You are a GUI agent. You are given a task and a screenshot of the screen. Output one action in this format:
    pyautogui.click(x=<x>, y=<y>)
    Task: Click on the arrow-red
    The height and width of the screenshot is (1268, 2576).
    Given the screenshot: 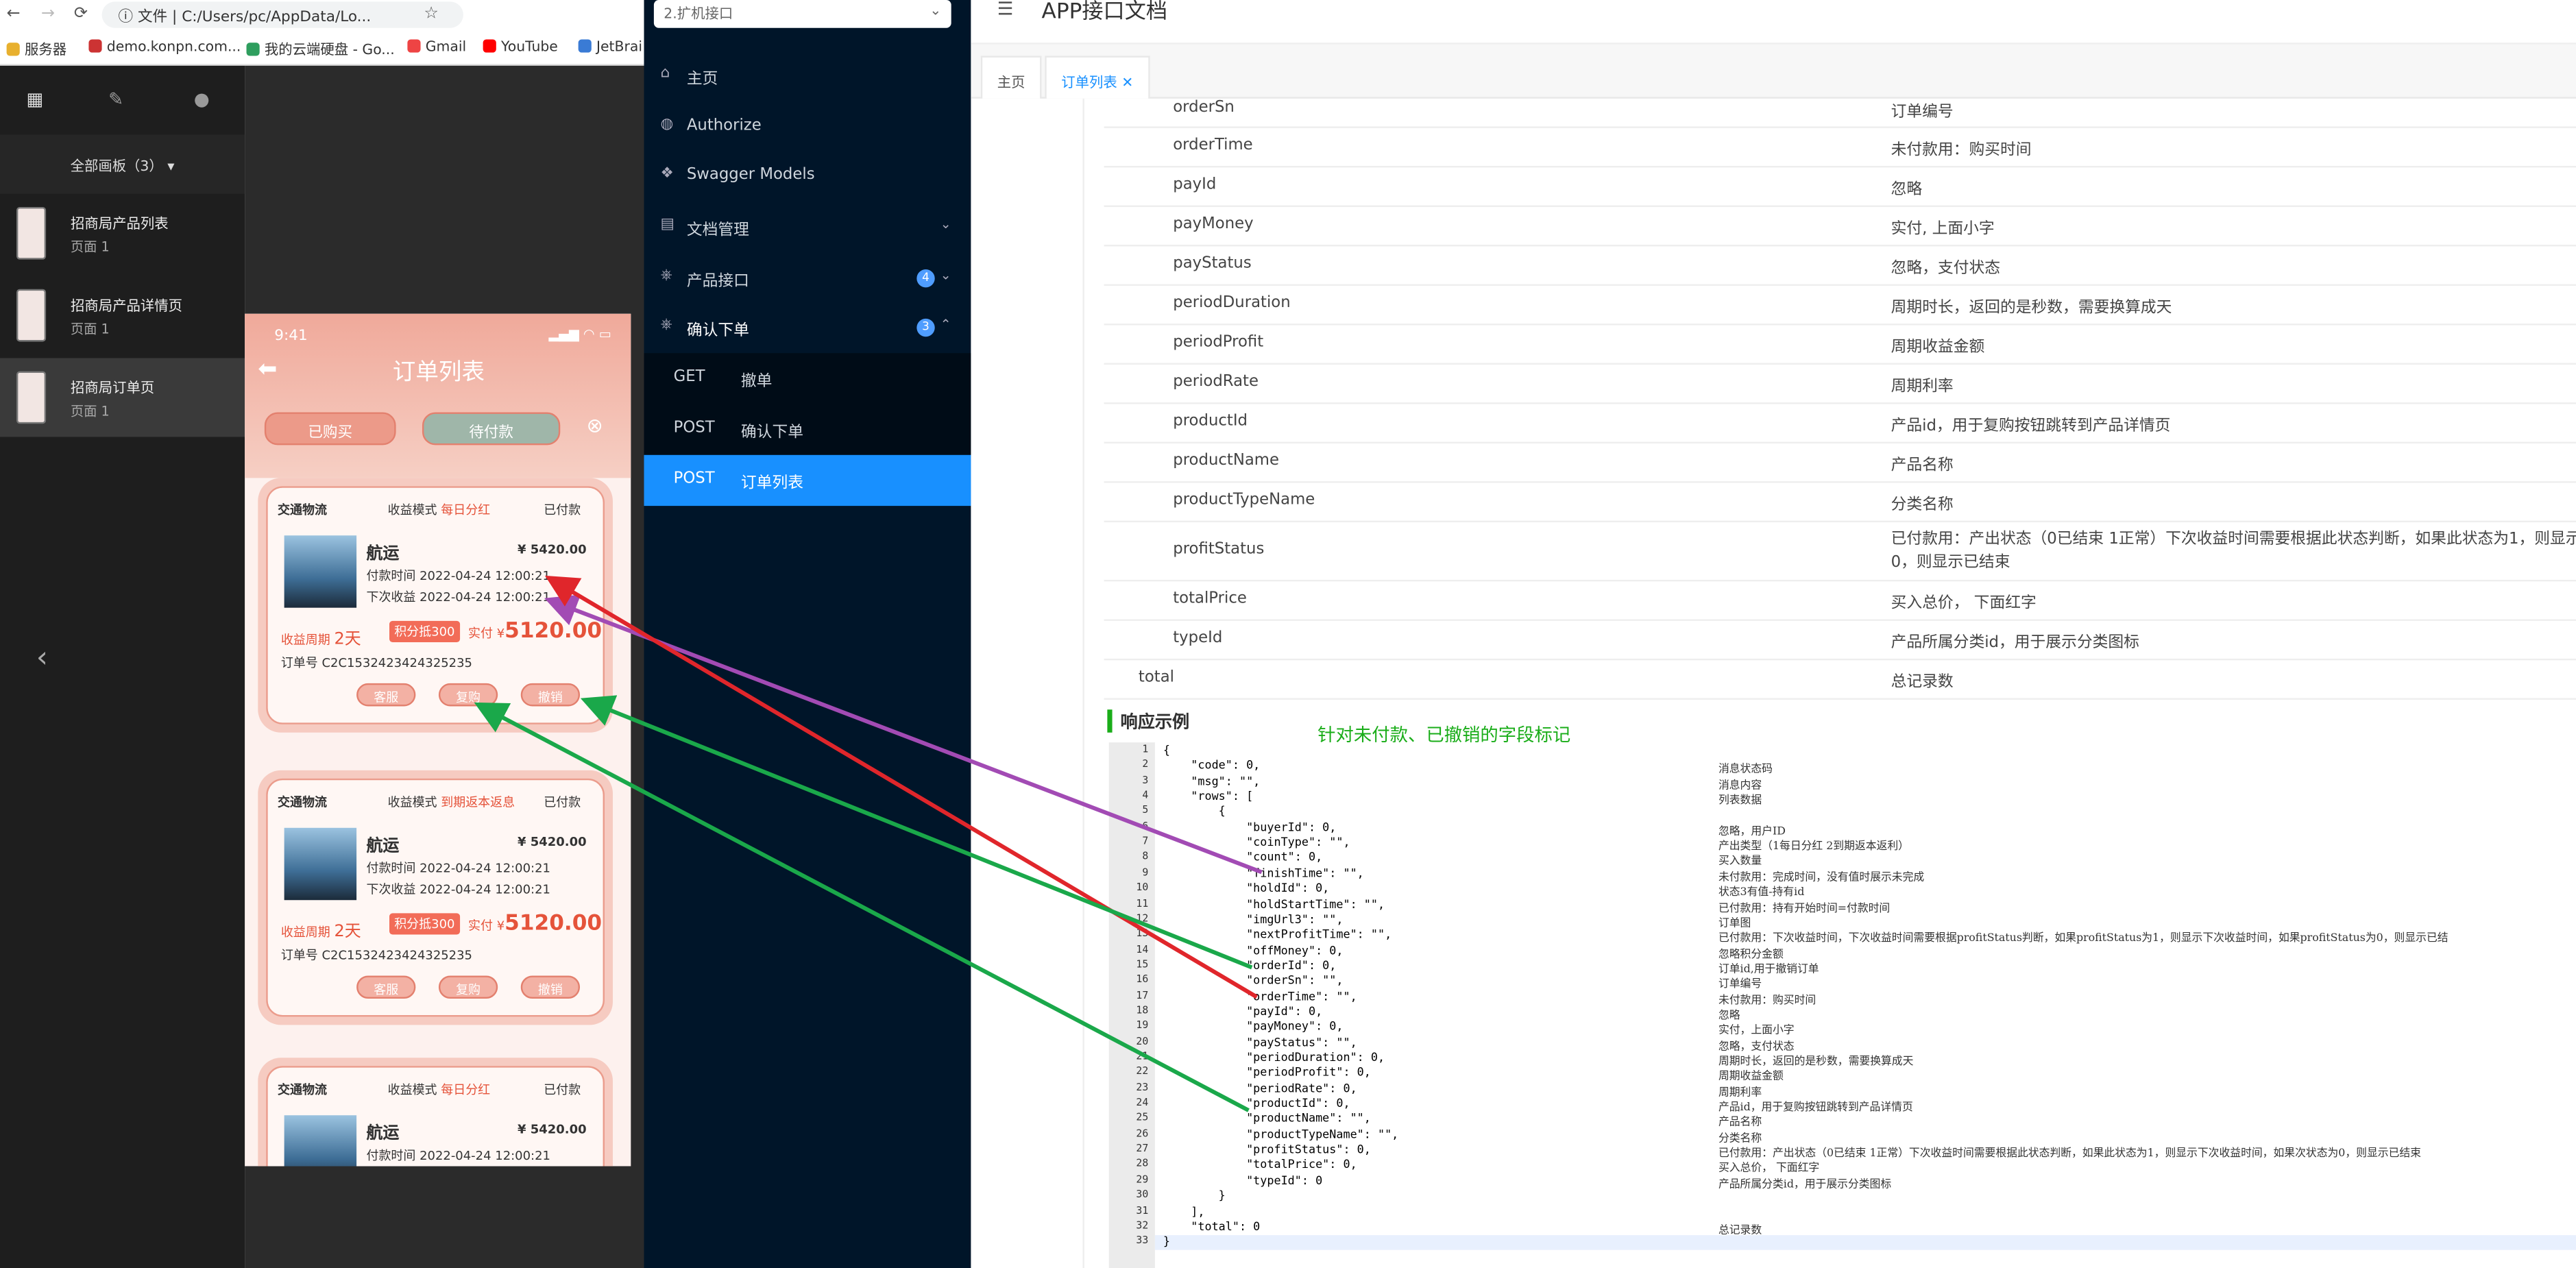 What is the action you would take?
    pyautogui.click(x=901, y=787)
    